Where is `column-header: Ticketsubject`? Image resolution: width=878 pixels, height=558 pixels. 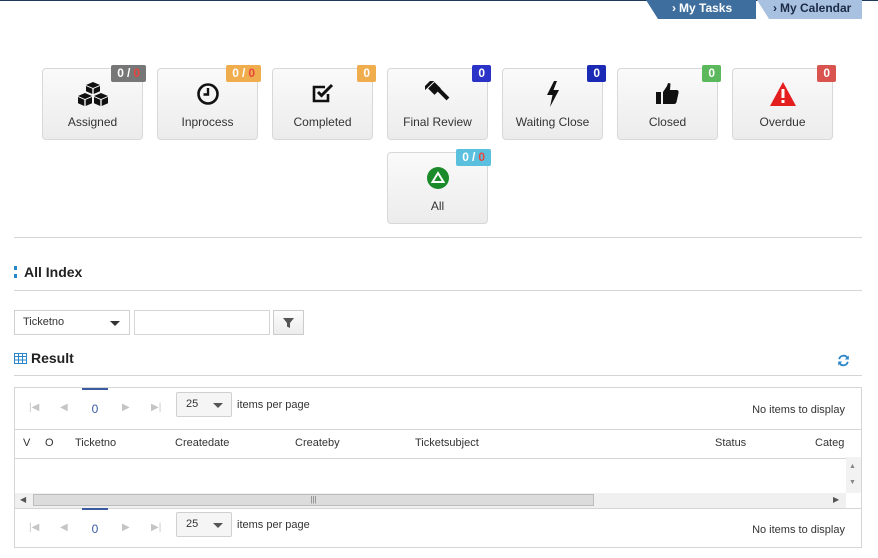 column-header: Ticketsubject is located at coordinates (447, 443).